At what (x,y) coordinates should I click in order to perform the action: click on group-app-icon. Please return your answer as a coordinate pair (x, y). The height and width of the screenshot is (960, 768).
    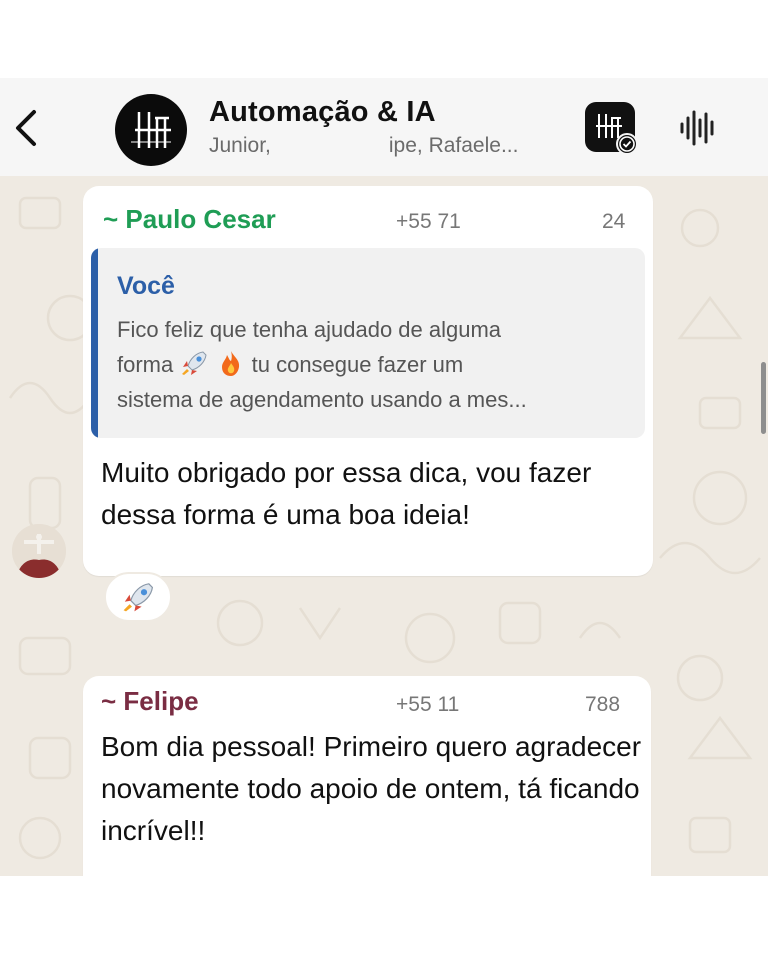
    Looking at the image, I should click on (611, 128).